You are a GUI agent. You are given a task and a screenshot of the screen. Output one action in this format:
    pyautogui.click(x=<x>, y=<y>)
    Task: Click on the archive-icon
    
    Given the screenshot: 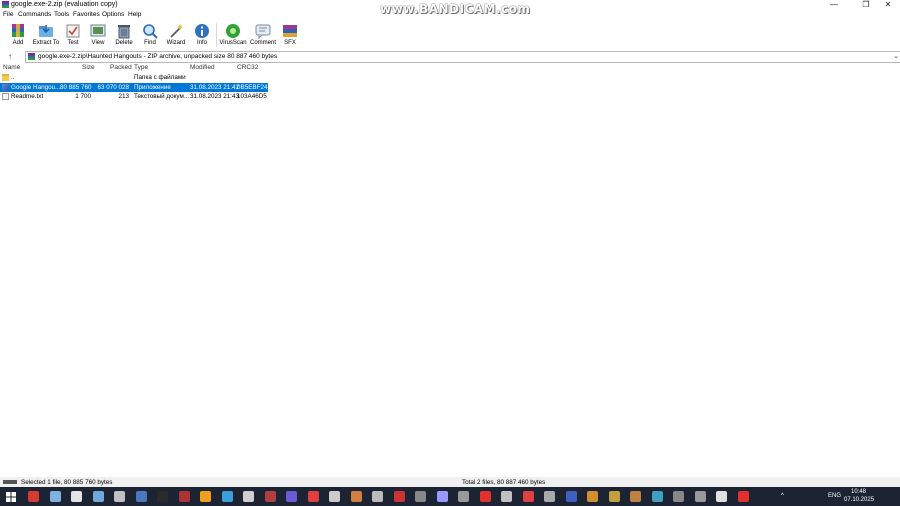 What is the action you would take?
    pyautogui.click(x=31, y=56)
    